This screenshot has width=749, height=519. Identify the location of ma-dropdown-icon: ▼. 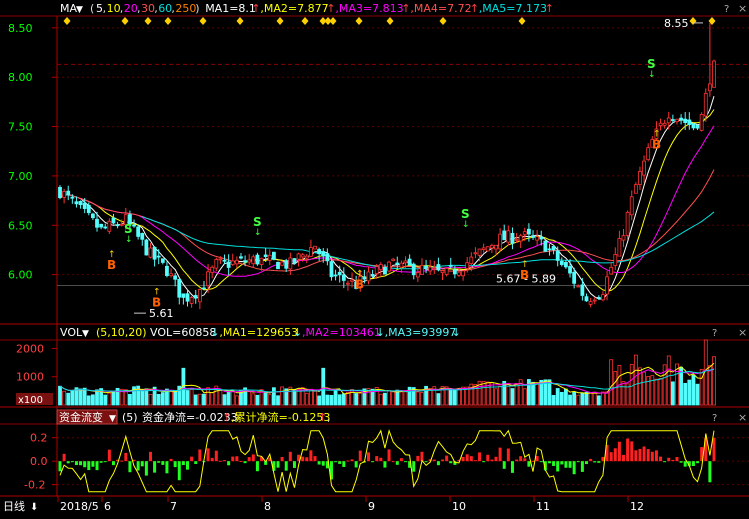
(79, 10).